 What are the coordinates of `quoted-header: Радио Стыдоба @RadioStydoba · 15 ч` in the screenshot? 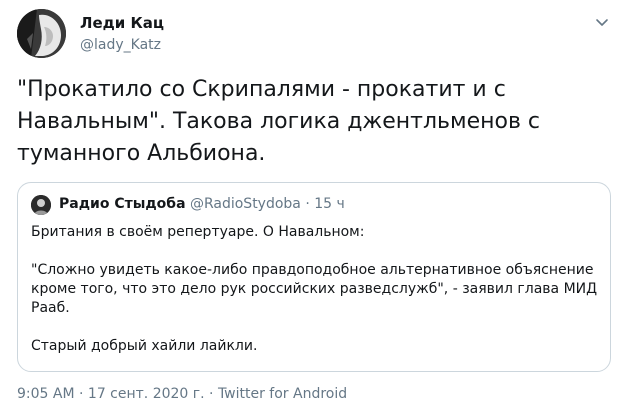 It's located at (202, 204).